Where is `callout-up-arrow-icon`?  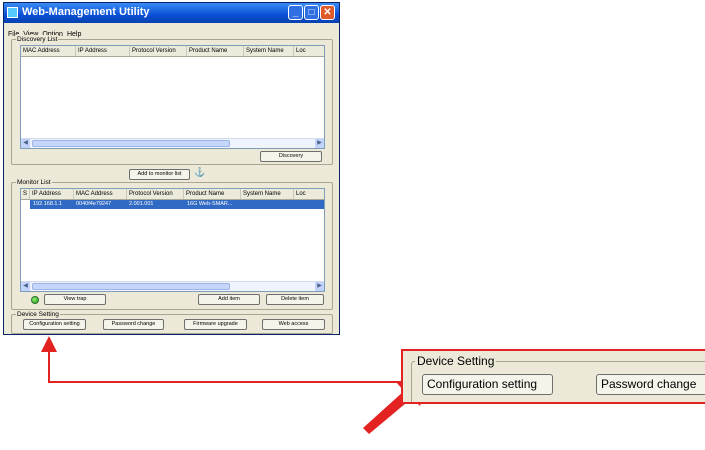 callout-up-arrow-icon is located at coordinates (49, 344).